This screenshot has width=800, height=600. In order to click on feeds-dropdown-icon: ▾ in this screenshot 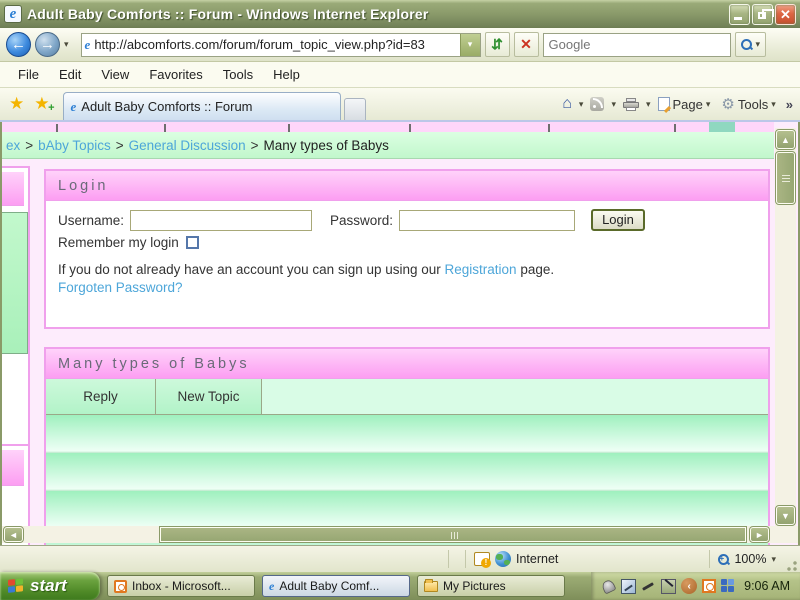, I will do `click(613, 104)`.